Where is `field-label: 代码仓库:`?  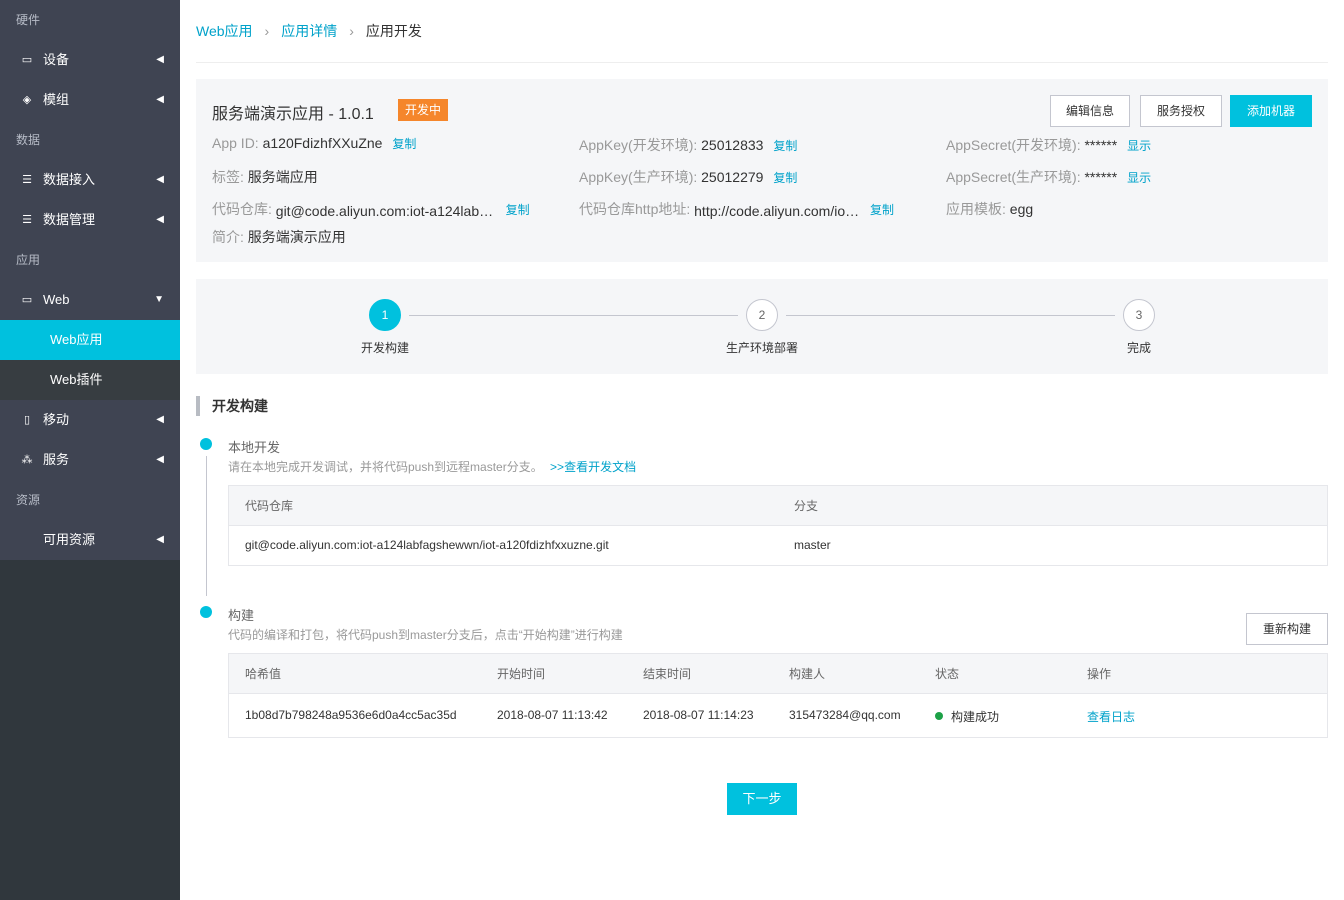
field-label: 代码仓库: is located at coordinates (242, 209).